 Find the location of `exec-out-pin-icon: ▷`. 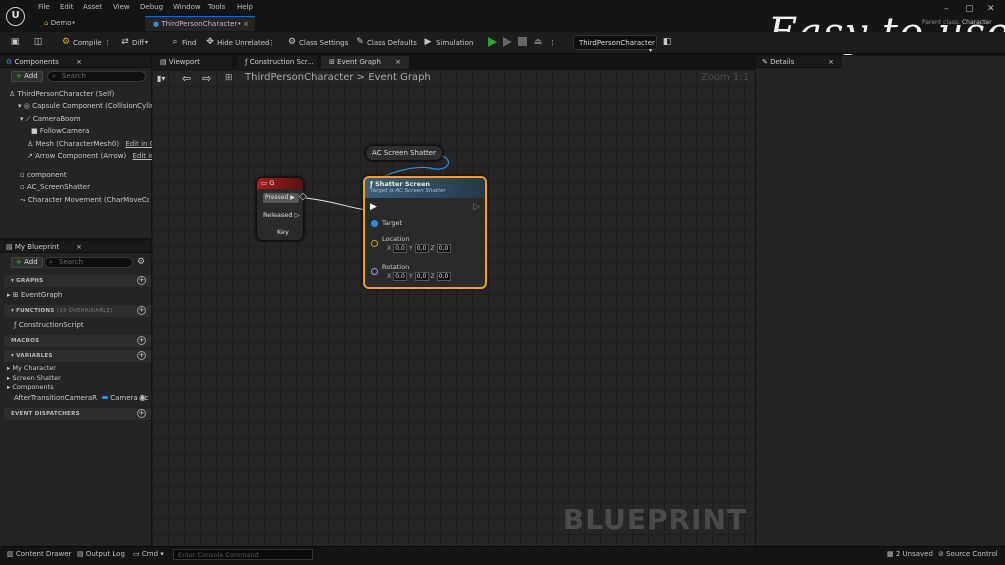

exec-out-pin-icon: ▷ is located at coordinates (476, 207).